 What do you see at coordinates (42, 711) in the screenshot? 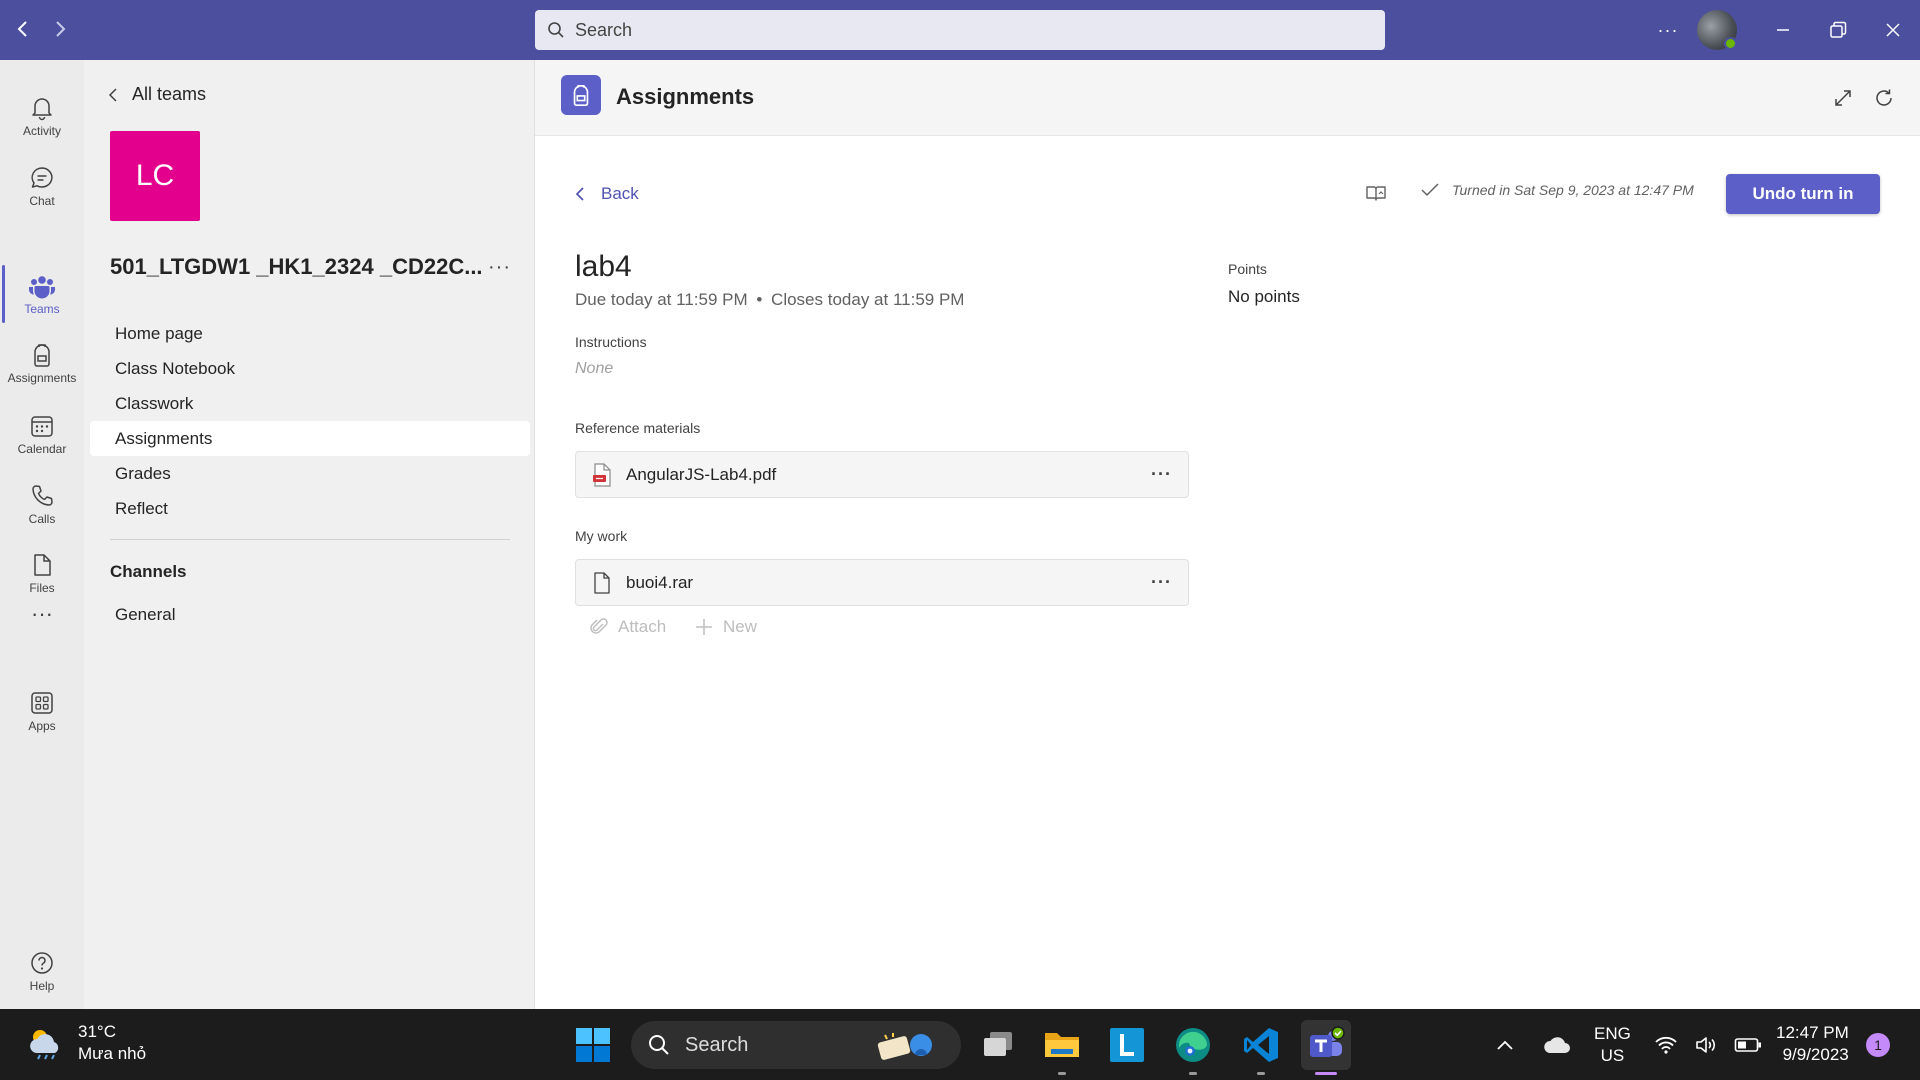
I see `rail-item-apps: Apps` at bounding box center [42, 711].